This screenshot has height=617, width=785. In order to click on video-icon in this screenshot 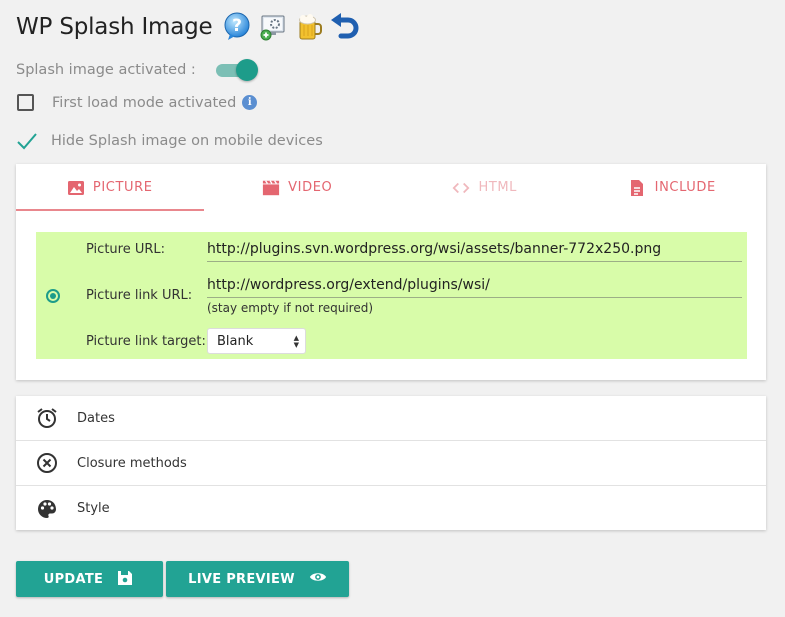, I will do `click(271, 188)`.